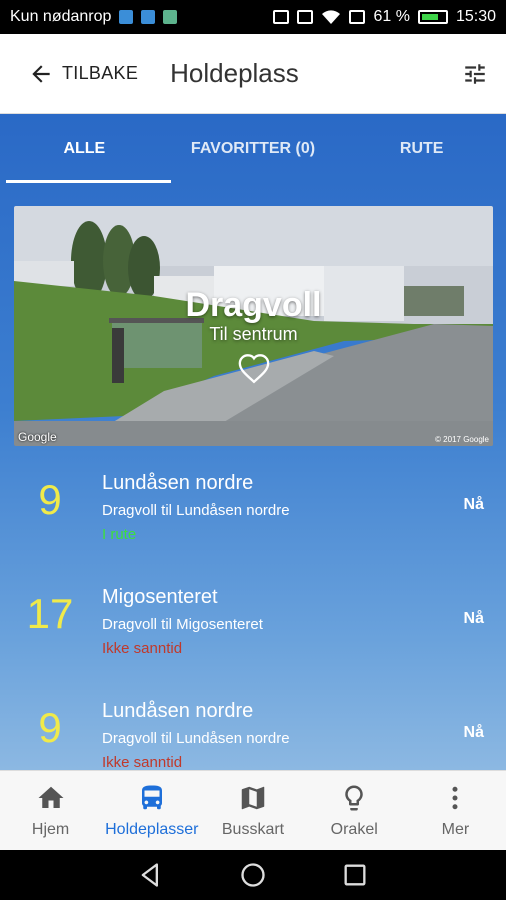 The height and width of the screenshot is (900, 506). I want to click on tab-rute: RUTE, so click(421, 149).